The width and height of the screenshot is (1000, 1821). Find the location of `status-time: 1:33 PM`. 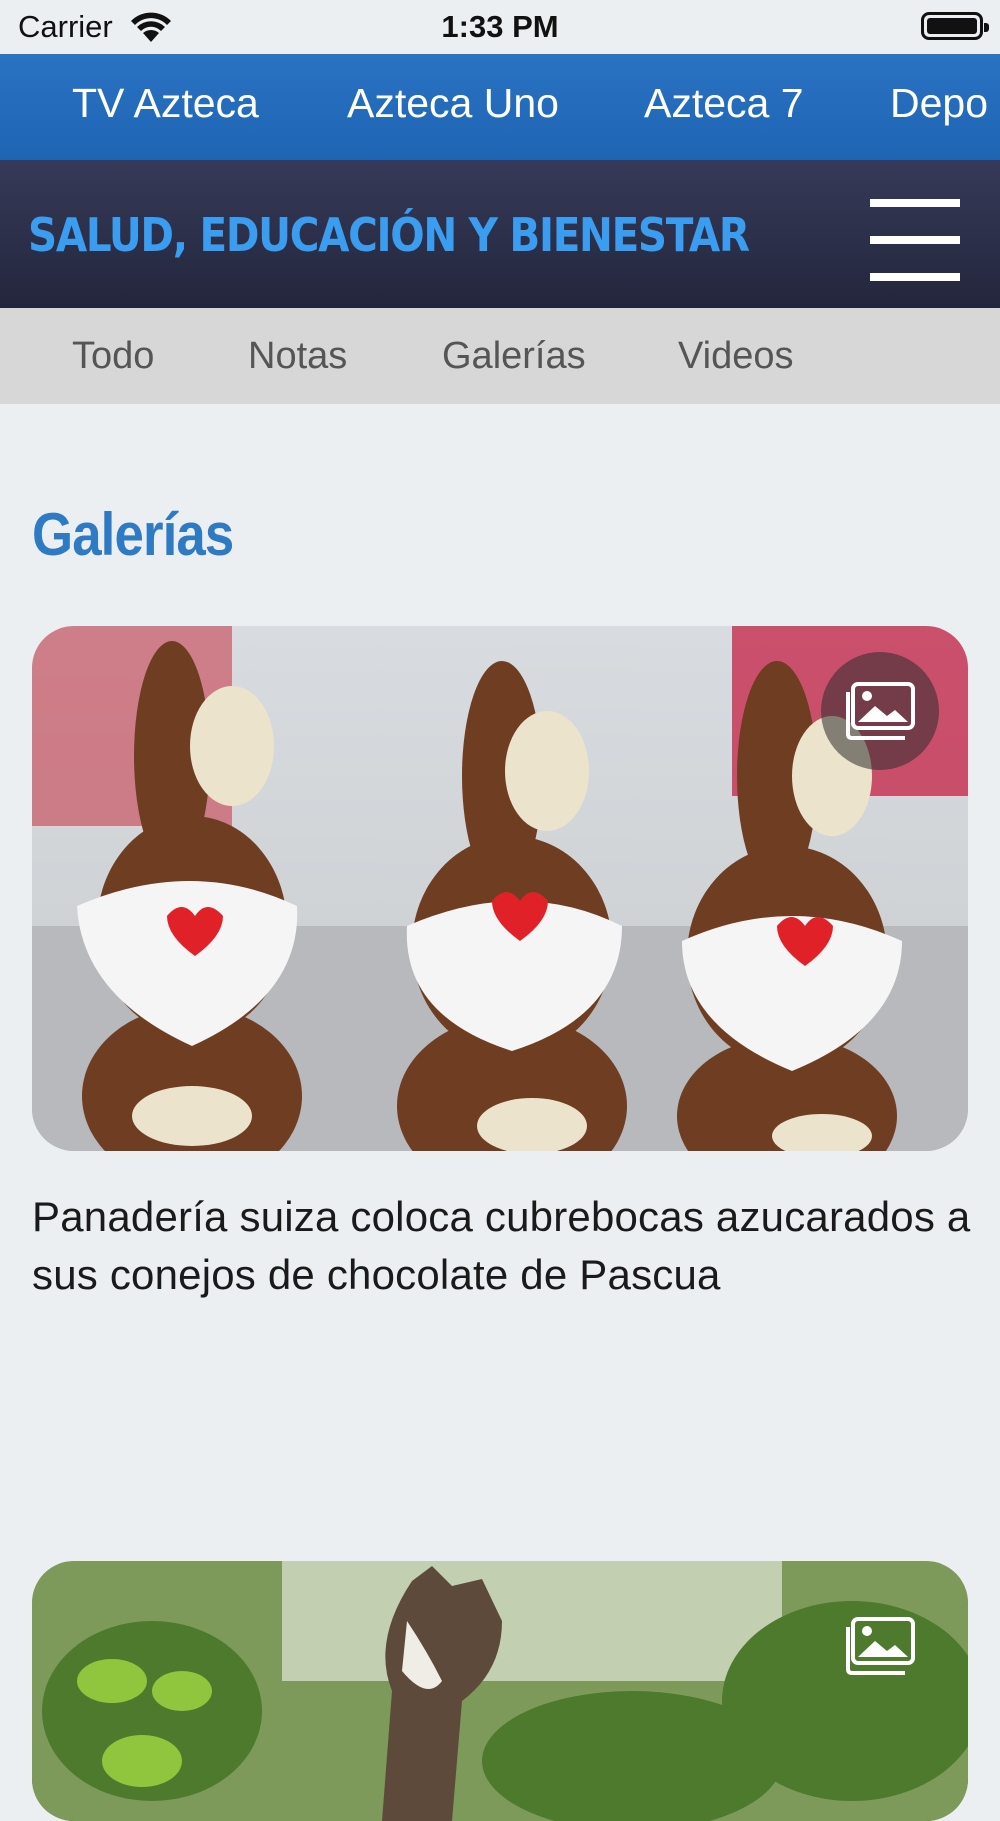

status-time: 1:33 PM is located at coordinates (500, 26).